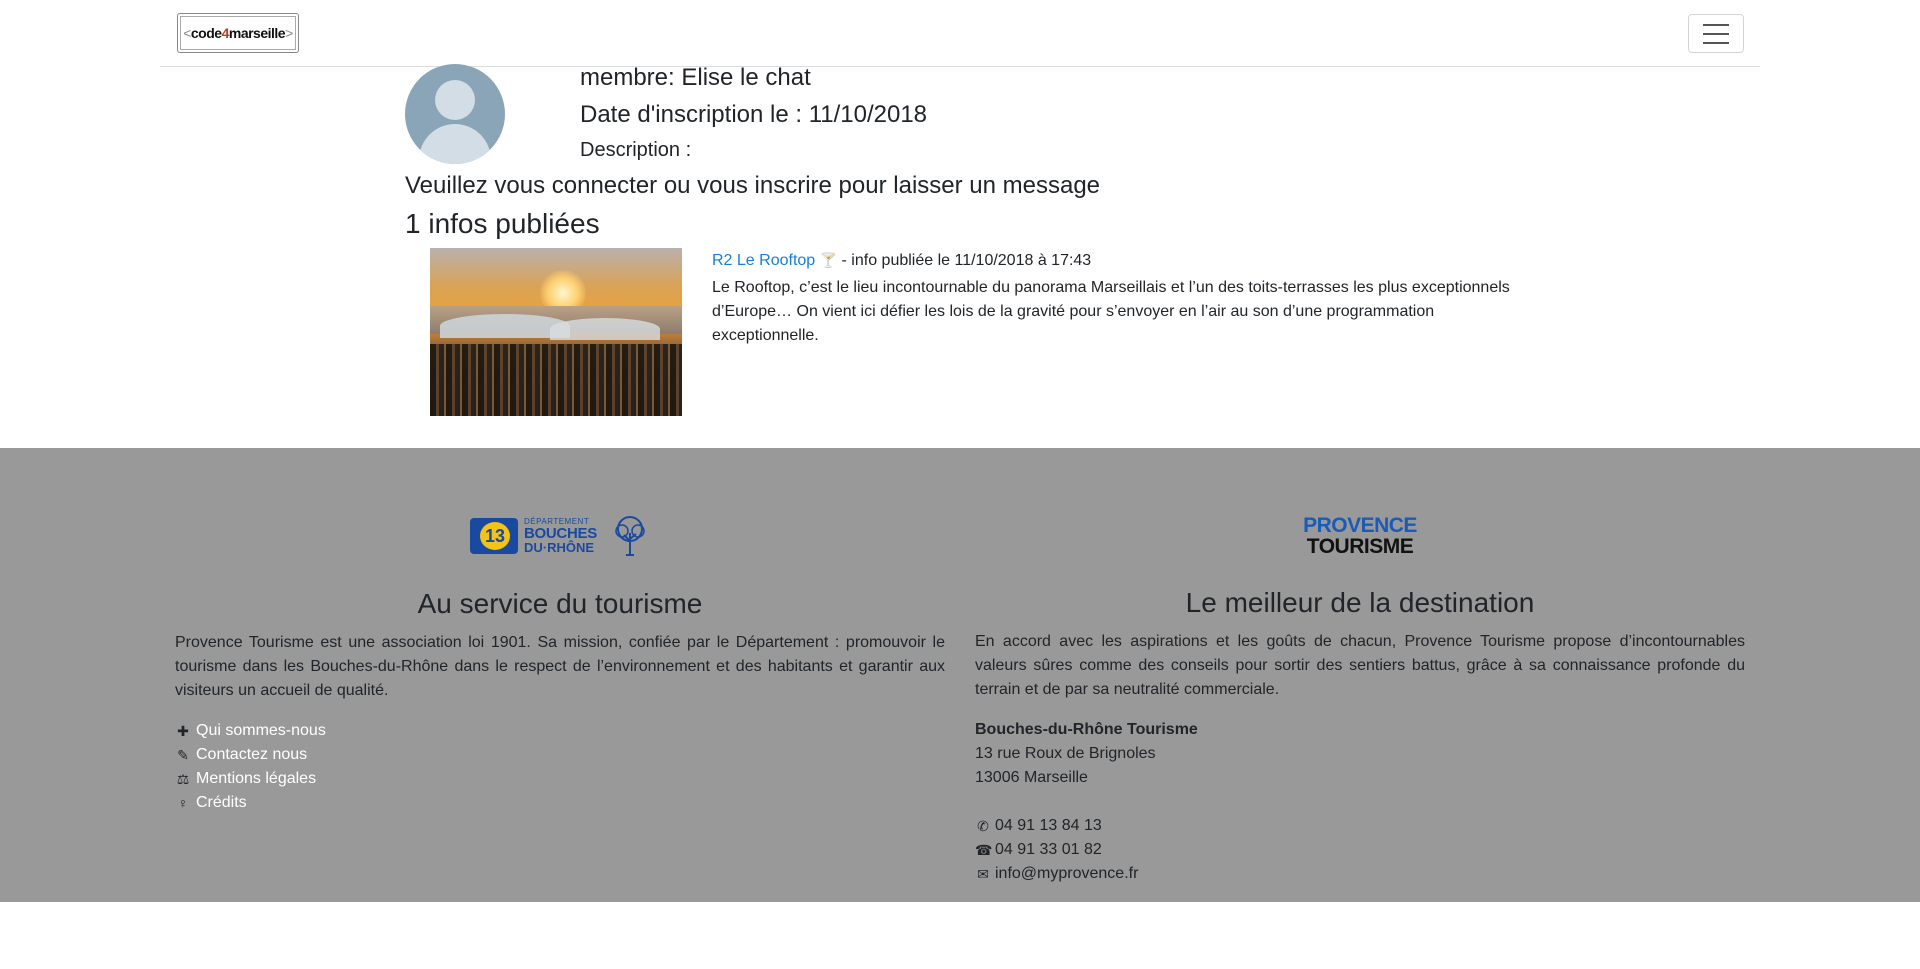  I want to click on info-meta: - info publiée le 11/10/2018 à 17:43, so click(964, 260).